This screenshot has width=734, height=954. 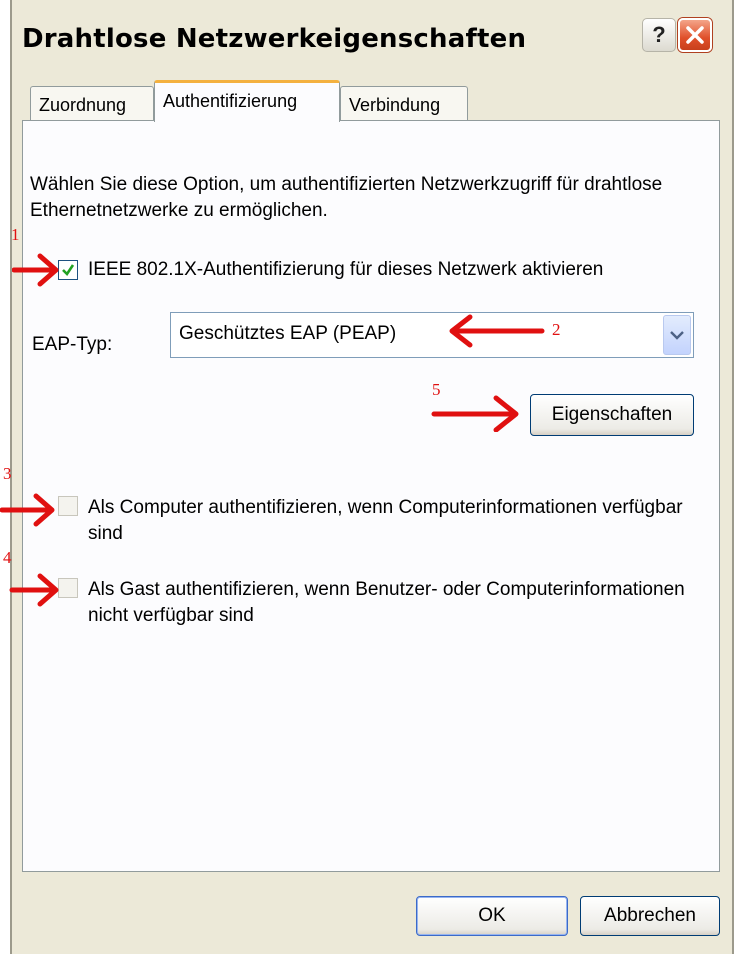 What do you see at coordinates (247, 101) in the screenshot?
I see `tab-authentifizierung: Authentifizierung` at bounding box center [247, 101].